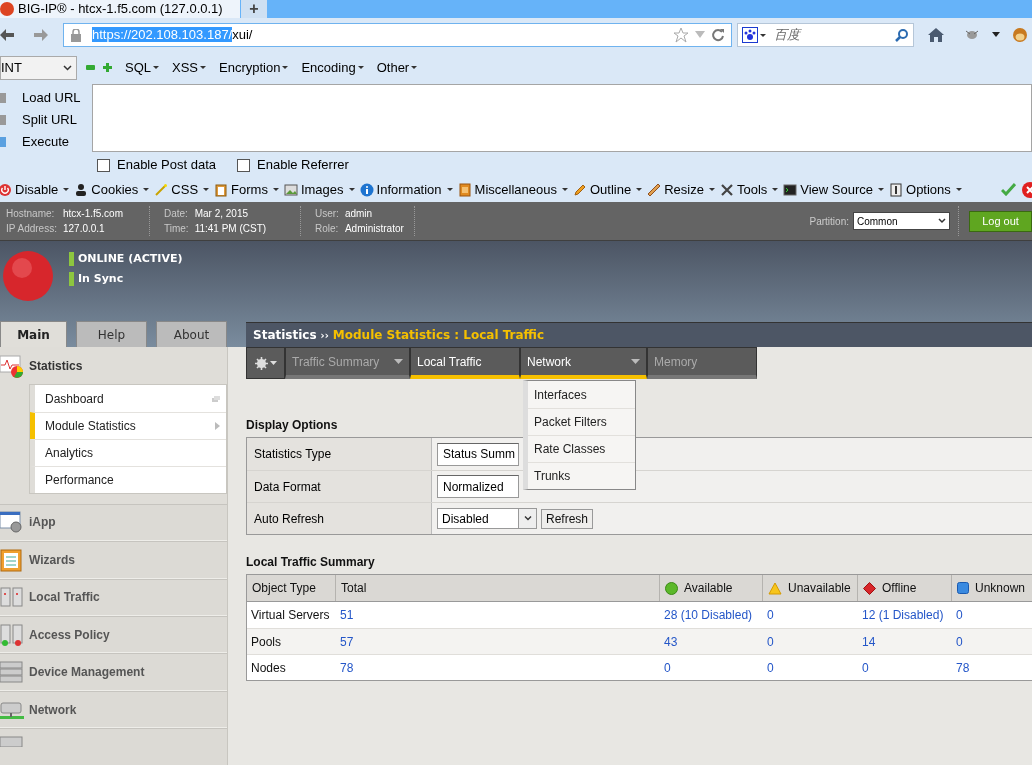 This screenshot has width=1032, height=765. What do you see at coordinates (562, 118) in the screenshot?
I see `url-textarea` at bounding box center [562, 118].